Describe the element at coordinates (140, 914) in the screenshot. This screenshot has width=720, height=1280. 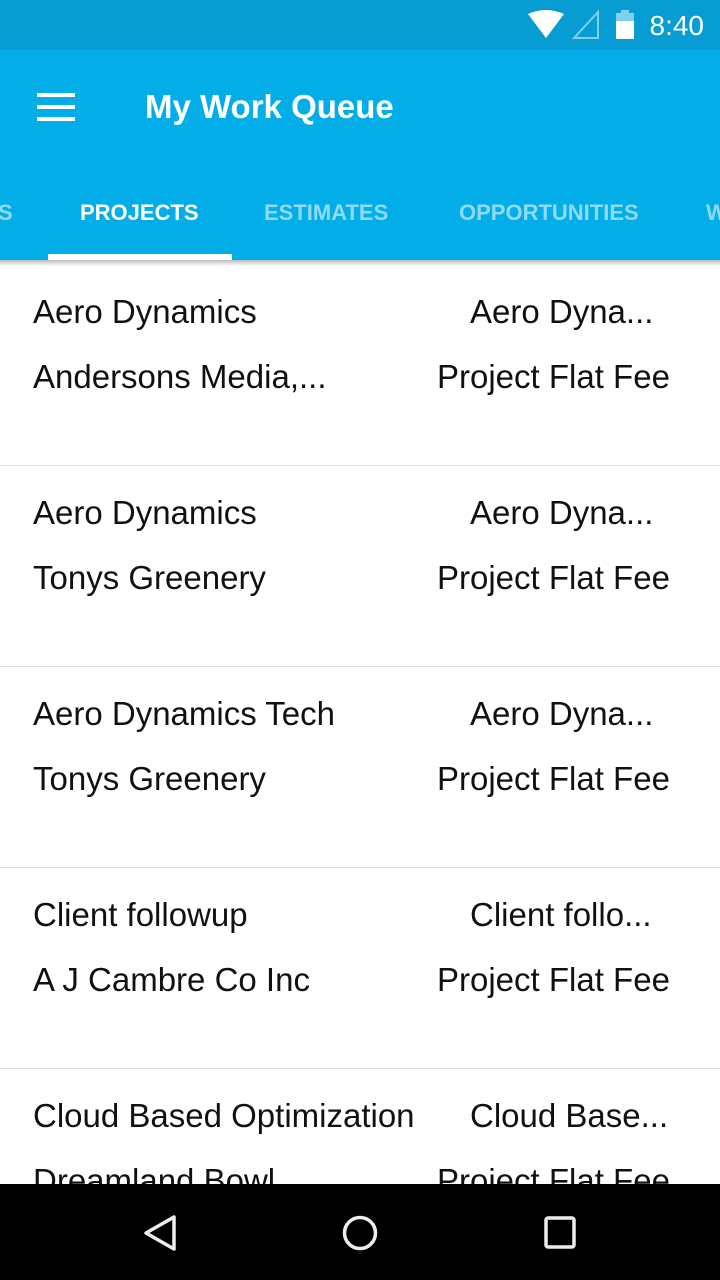
I see `item-title: Client followup` at that location.